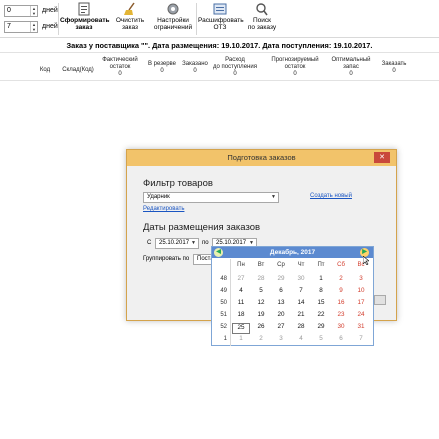 The height and width of the screenshot is (439, 439). Describe the element at coordinates (195, 68) in the screenshot. I see `column-header-ordered: Заказано 0` at that location.